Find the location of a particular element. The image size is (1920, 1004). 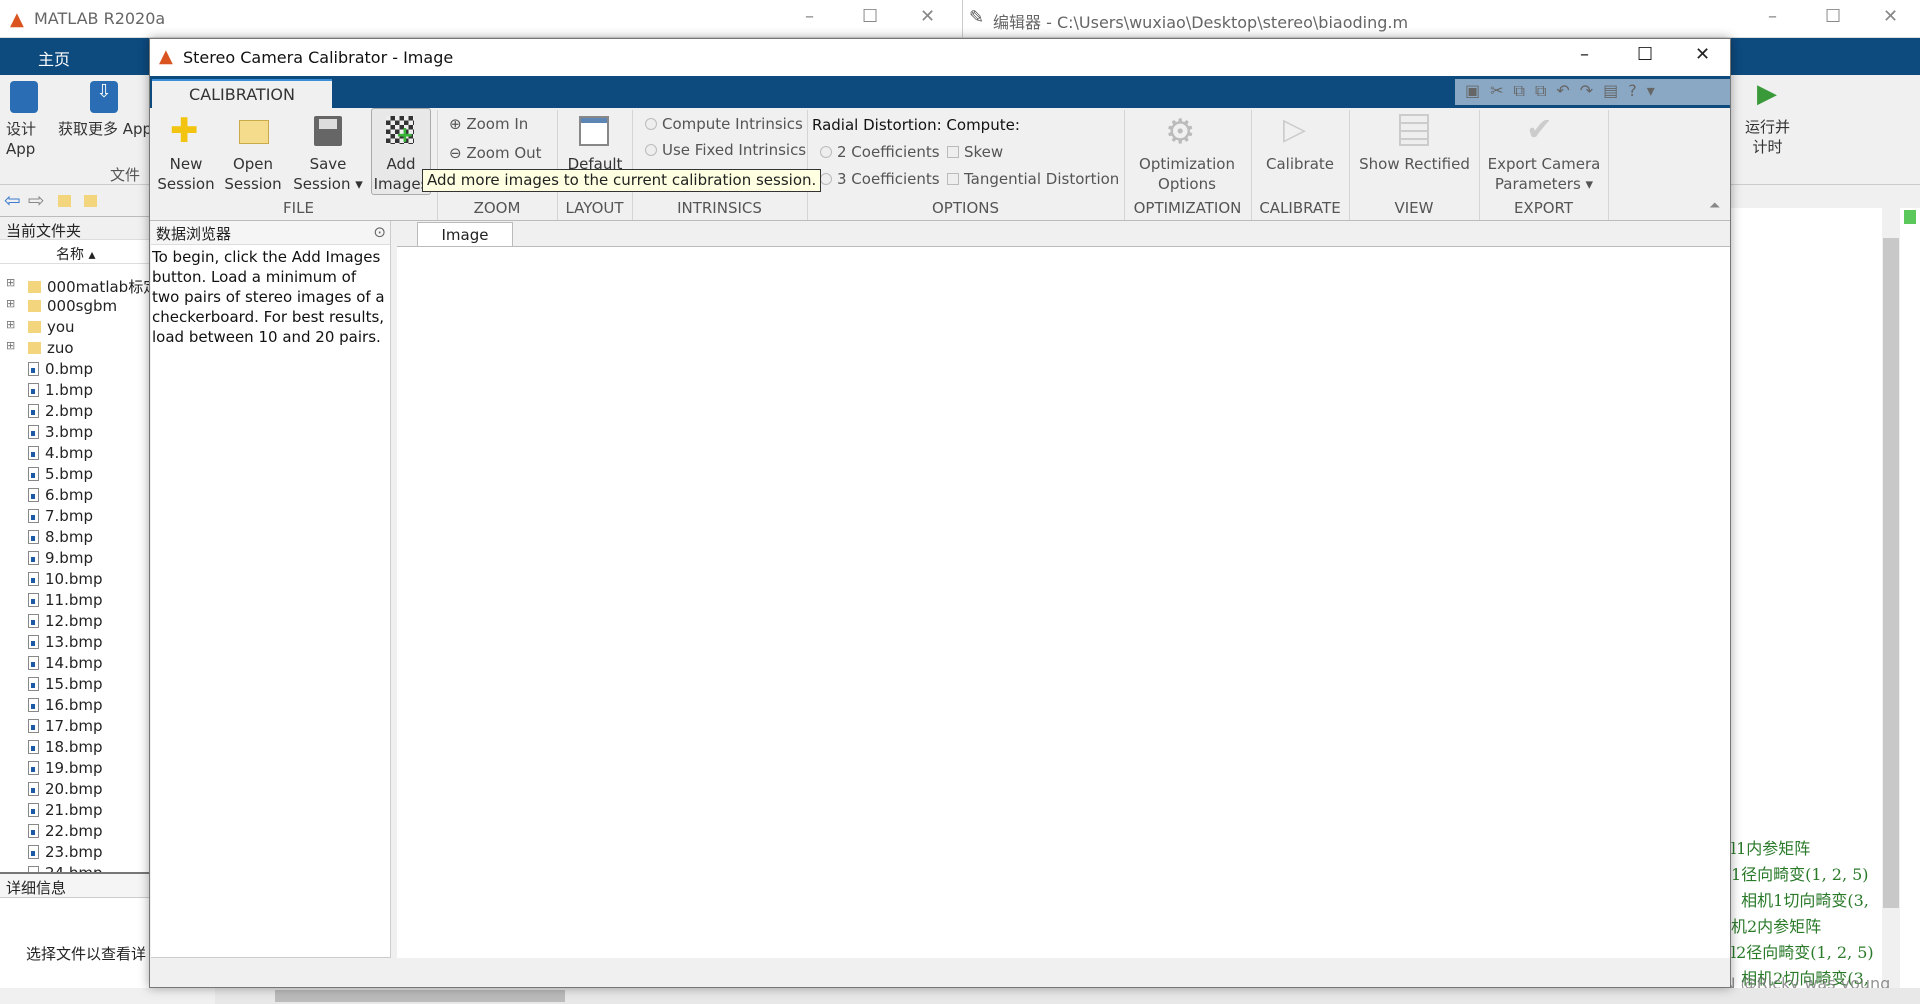

file-item: 10.bmp is located at coordinates (65, 579).